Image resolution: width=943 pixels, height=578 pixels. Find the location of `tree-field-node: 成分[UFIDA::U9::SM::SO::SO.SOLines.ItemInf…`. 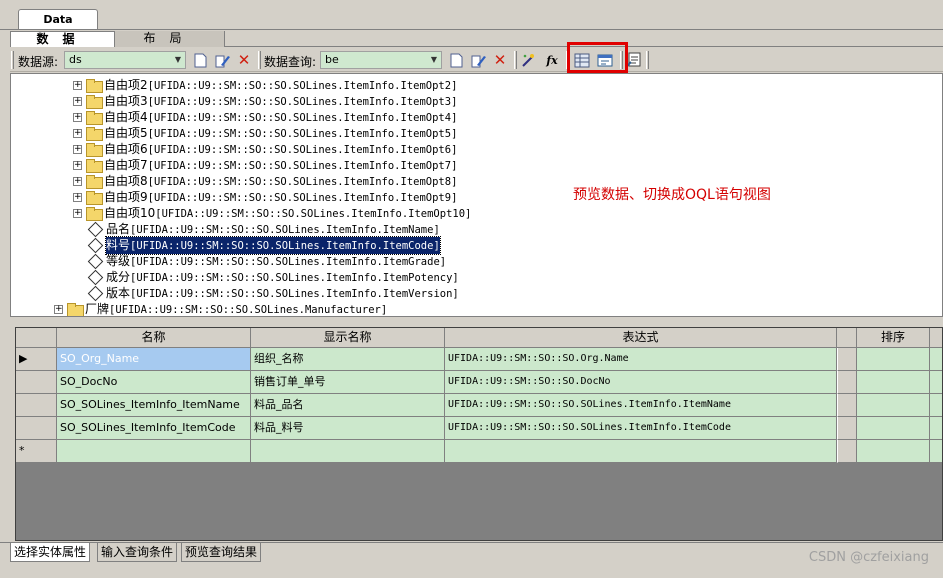

tree-field-node: 成分[UFIDA::U9::SM::SO::SO.SOLines.ItemInf… is located at coordinates (273, 277).